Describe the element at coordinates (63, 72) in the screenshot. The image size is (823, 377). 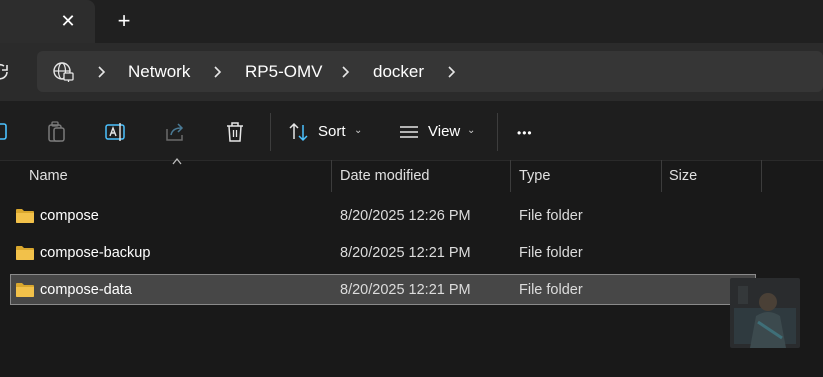
I see `network-globe-icon` at that location.